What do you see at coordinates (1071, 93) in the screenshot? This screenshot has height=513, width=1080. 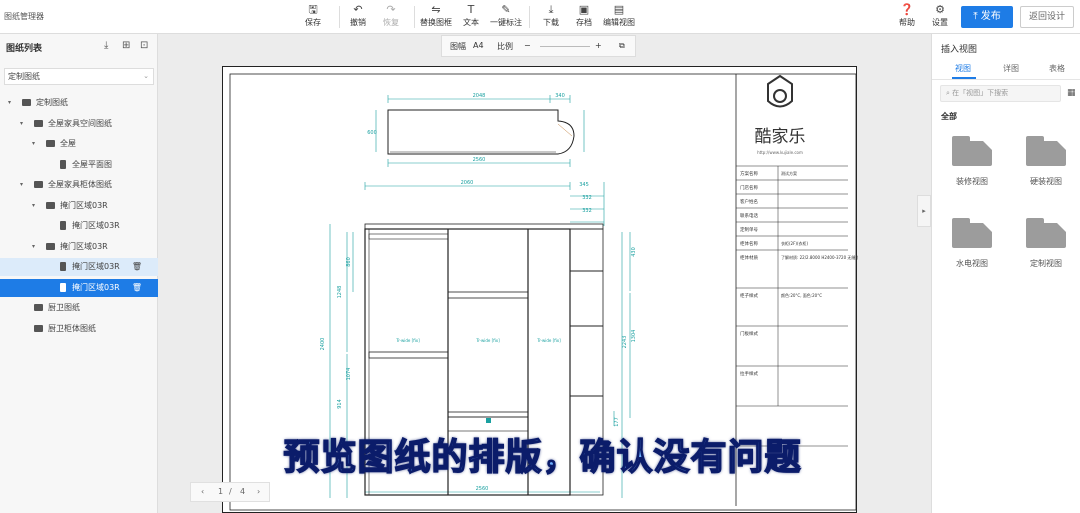 I see `grid-view-icon: ▦` at bounding box center [1071, 93].